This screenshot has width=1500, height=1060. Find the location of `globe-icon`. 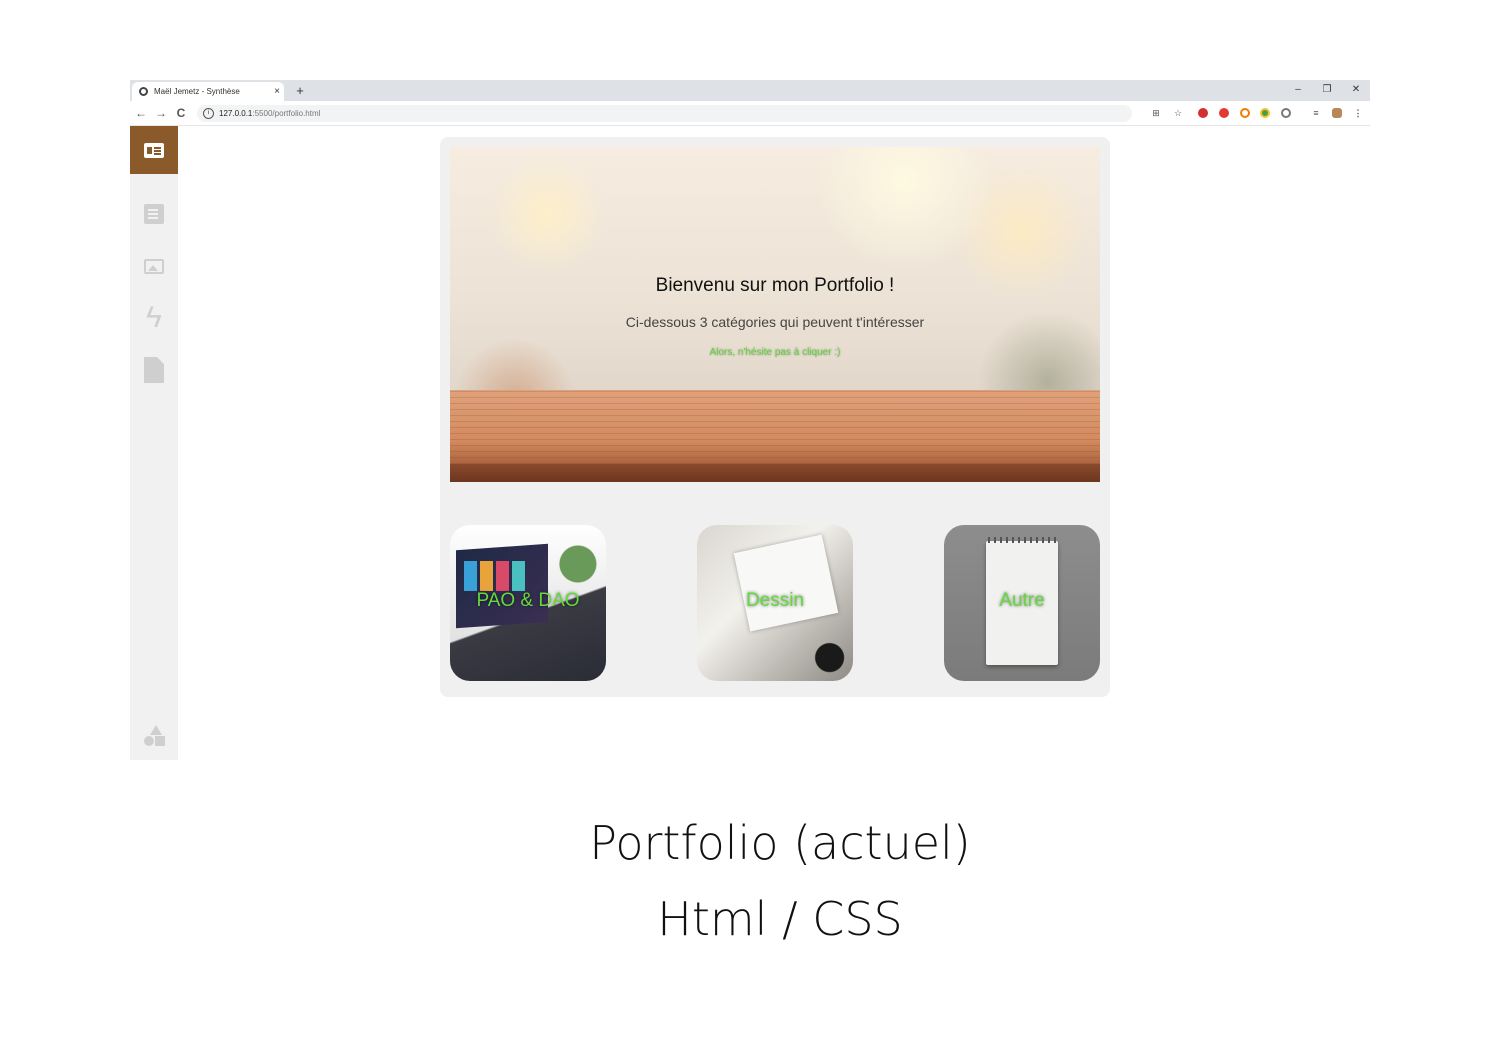

globe-icon is located at coordinates (143, 91).